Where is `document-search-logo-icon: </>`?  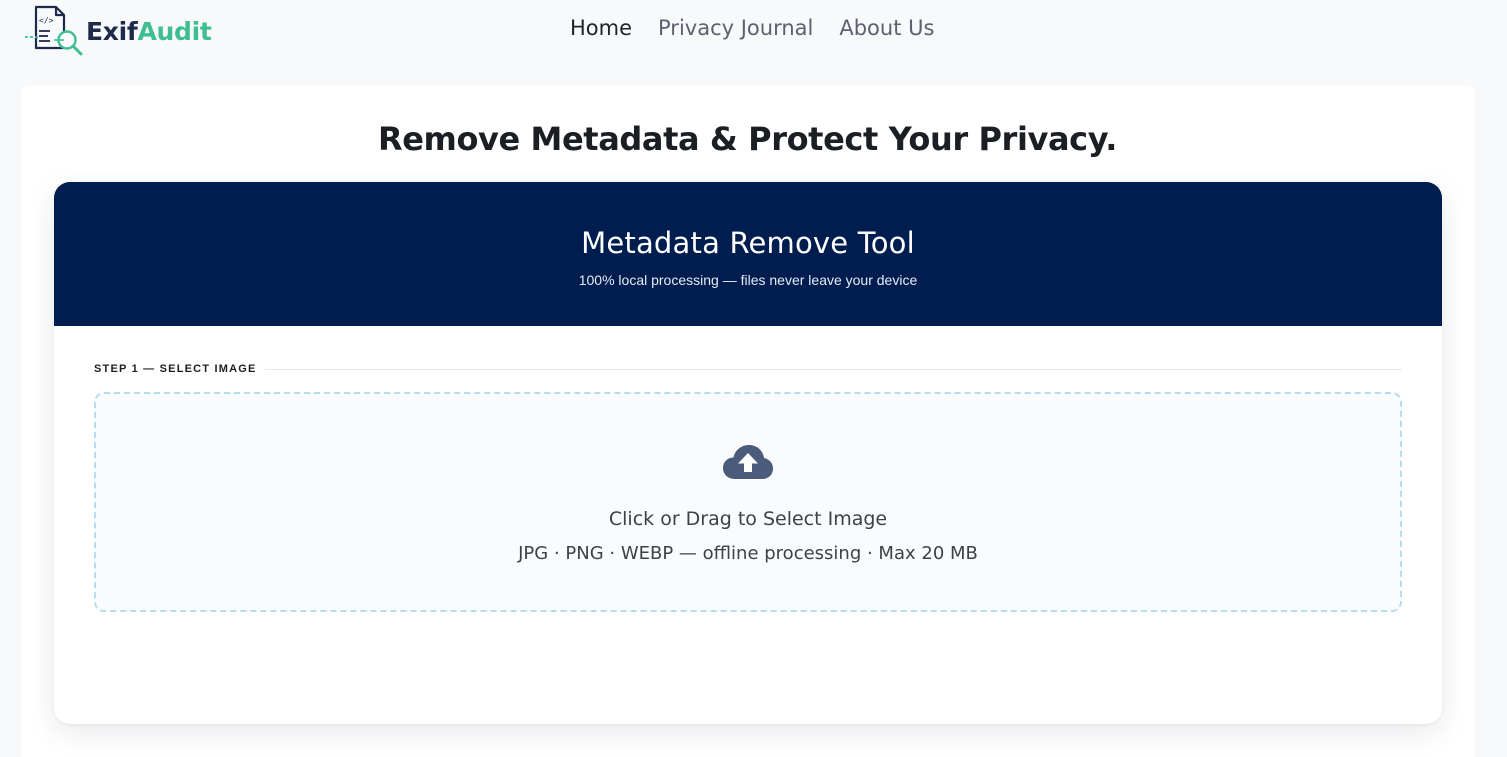 document-search-logo-icon: </> is located at coordinates (54, 30).